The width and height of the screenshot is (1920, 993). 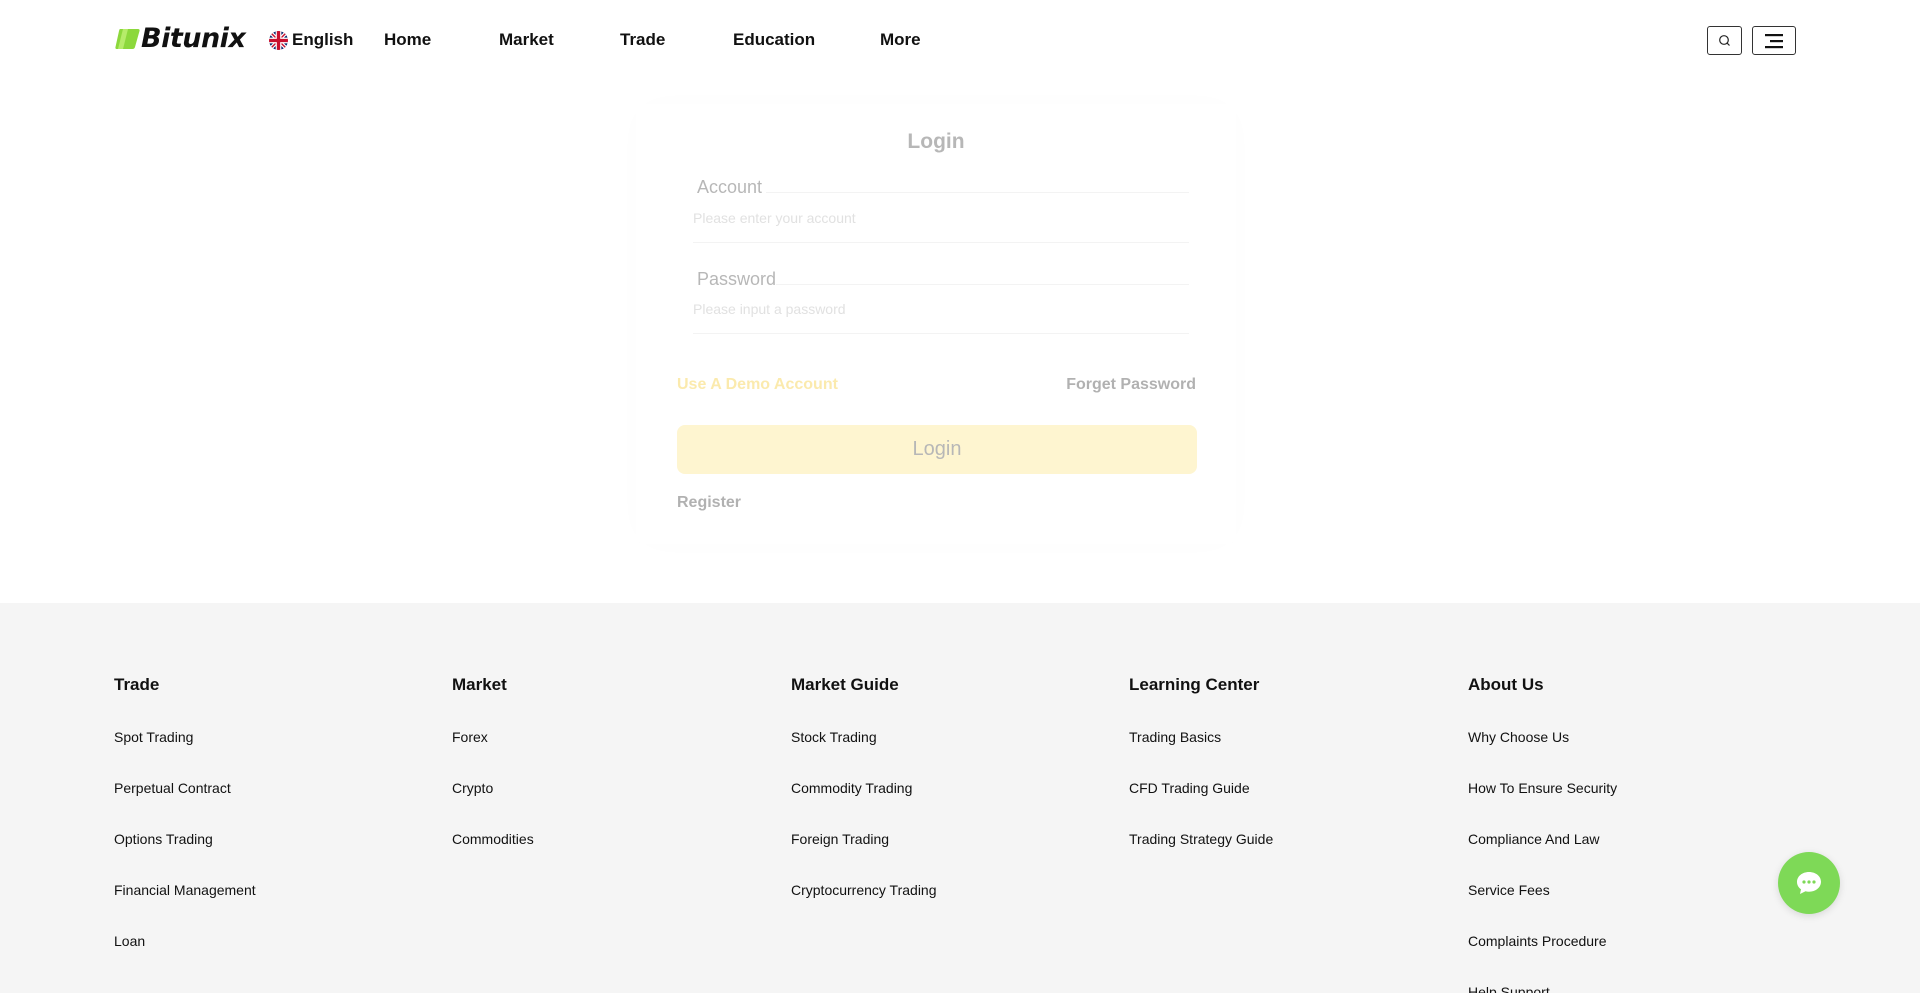 I want to click on menu-icon, so click(x=1774, y=40).